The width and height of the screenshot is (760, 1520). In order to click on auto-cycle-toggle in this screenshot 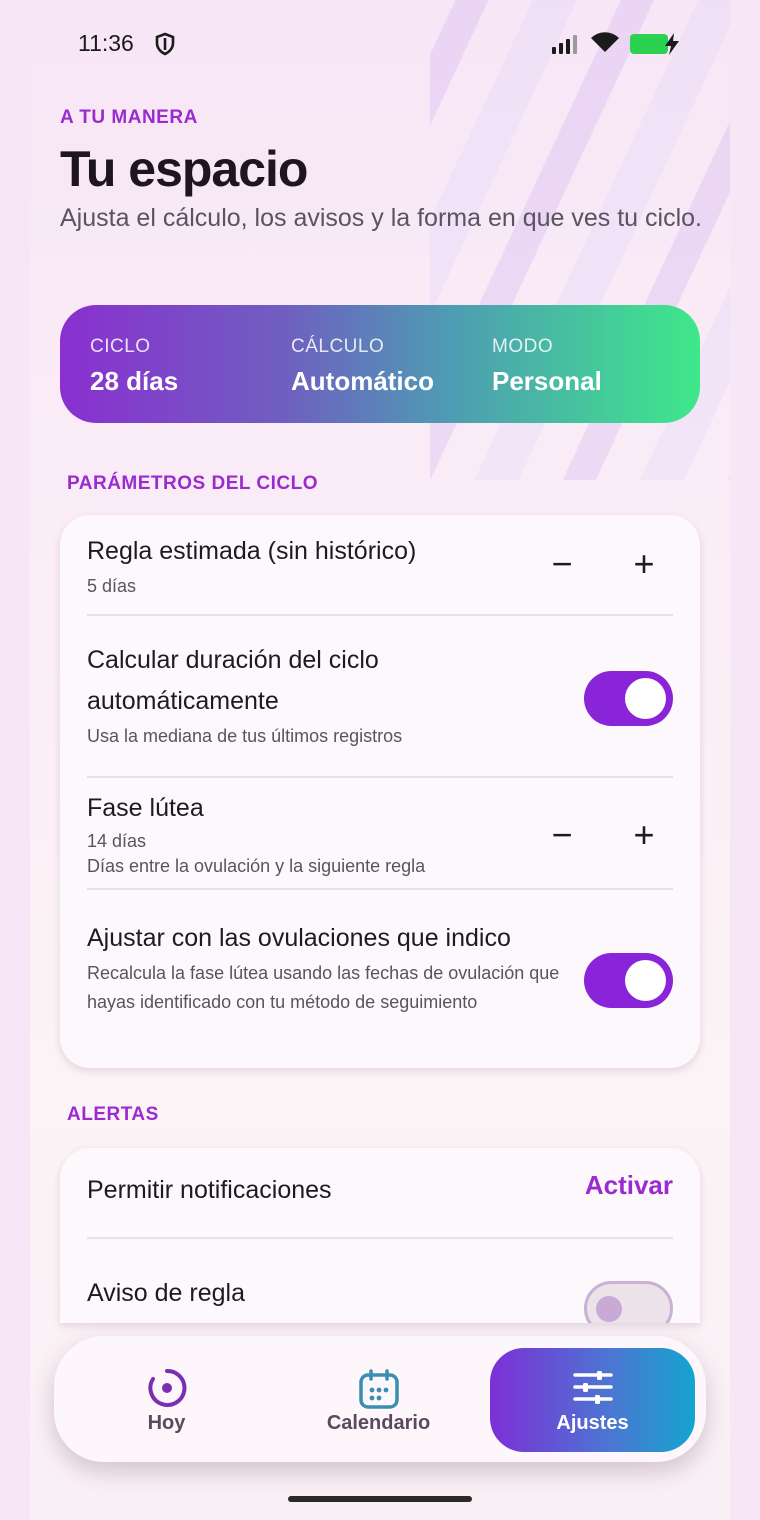, I will do `click(628, 698)`.